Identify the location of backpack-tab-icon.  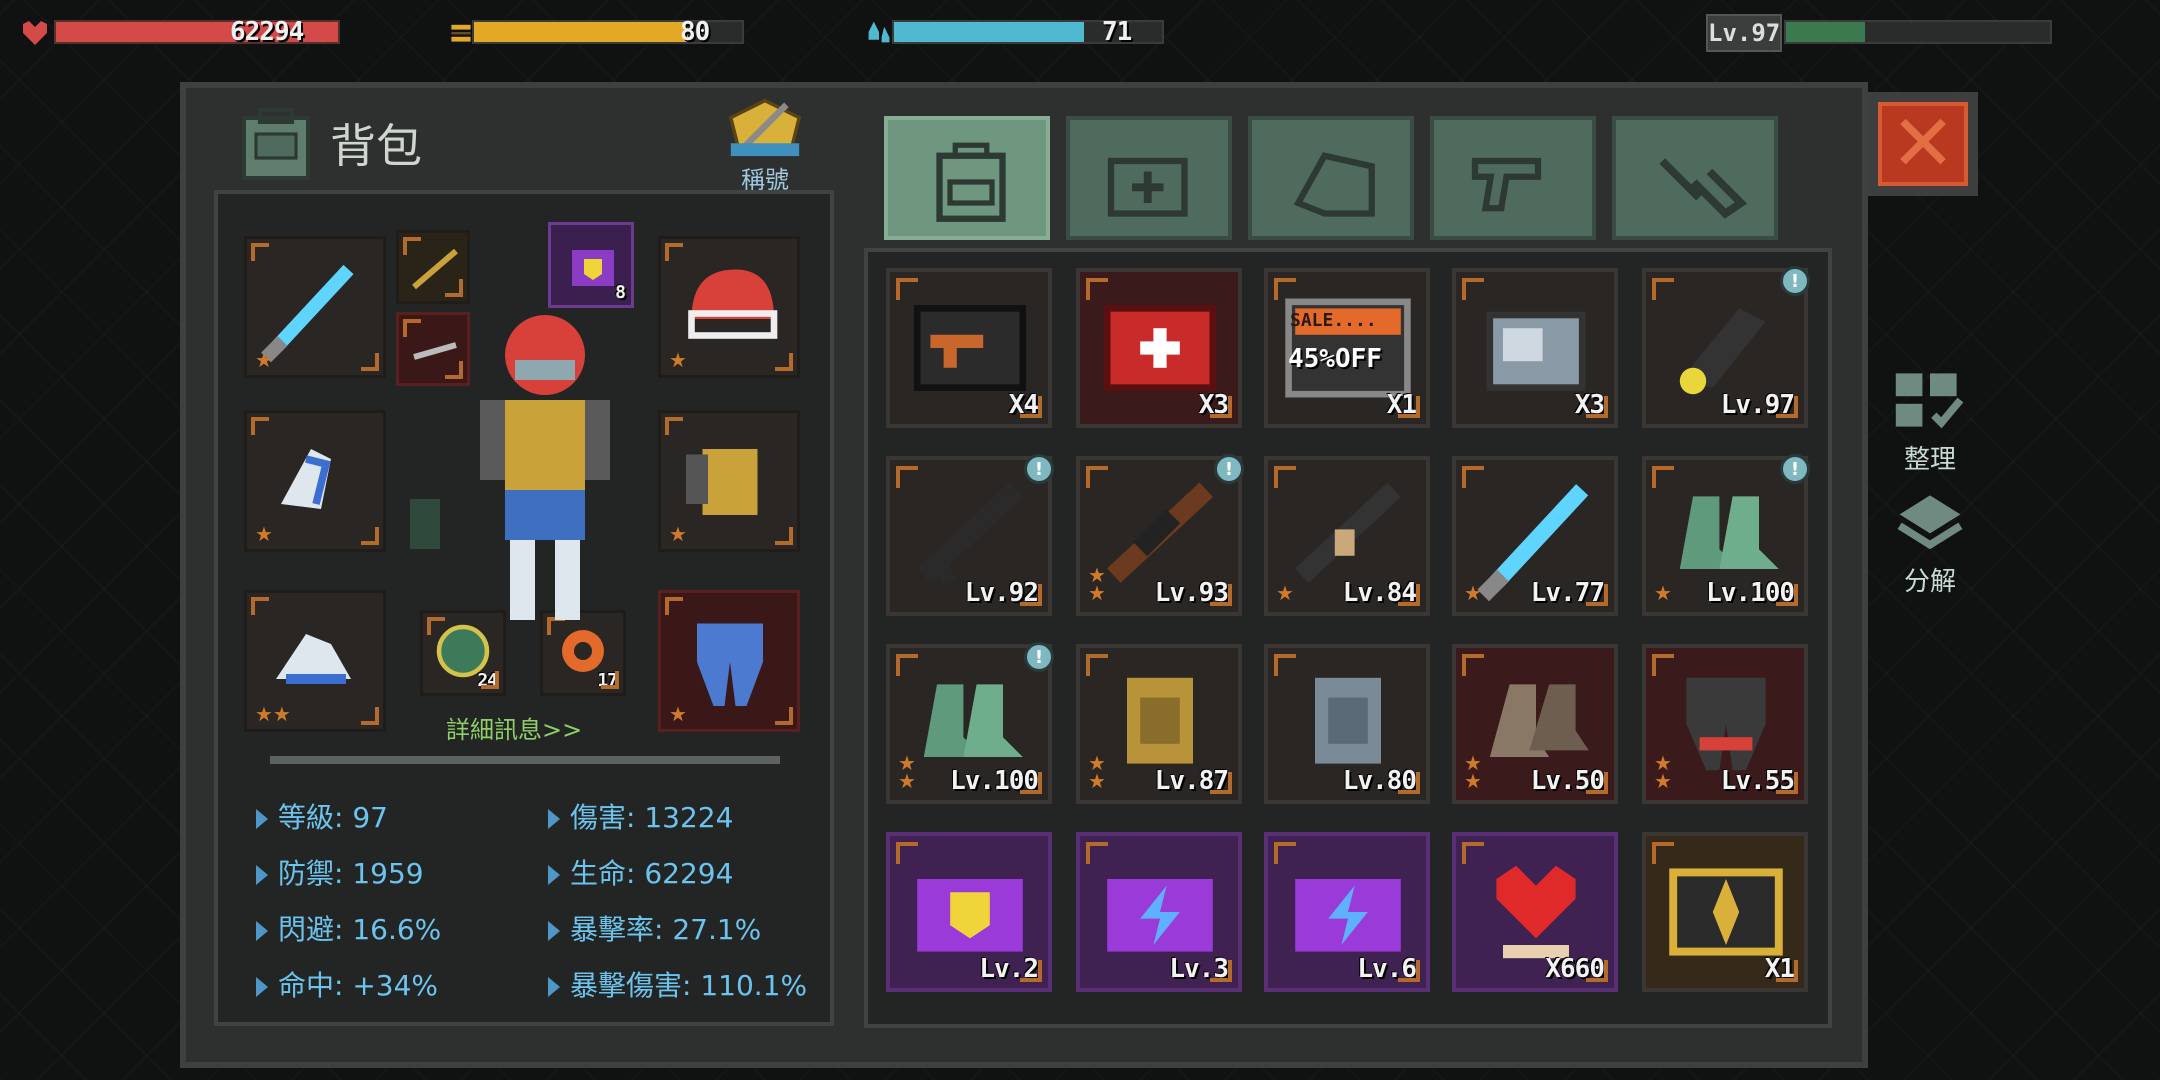
(971, 182).